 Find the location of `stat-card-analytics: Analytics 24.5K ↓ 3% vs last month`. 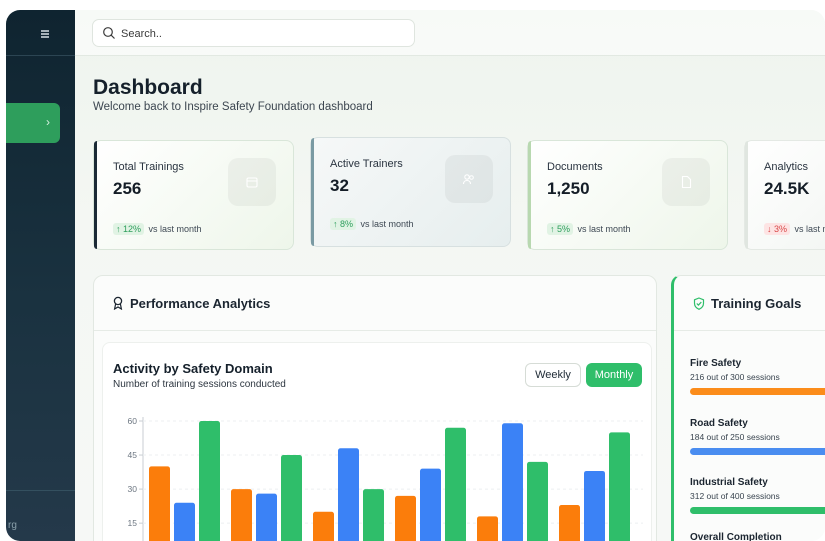

stat-card-analytics: Analytics 24.5K ↓ 3% vs last month is located at coordinates (784, 195).